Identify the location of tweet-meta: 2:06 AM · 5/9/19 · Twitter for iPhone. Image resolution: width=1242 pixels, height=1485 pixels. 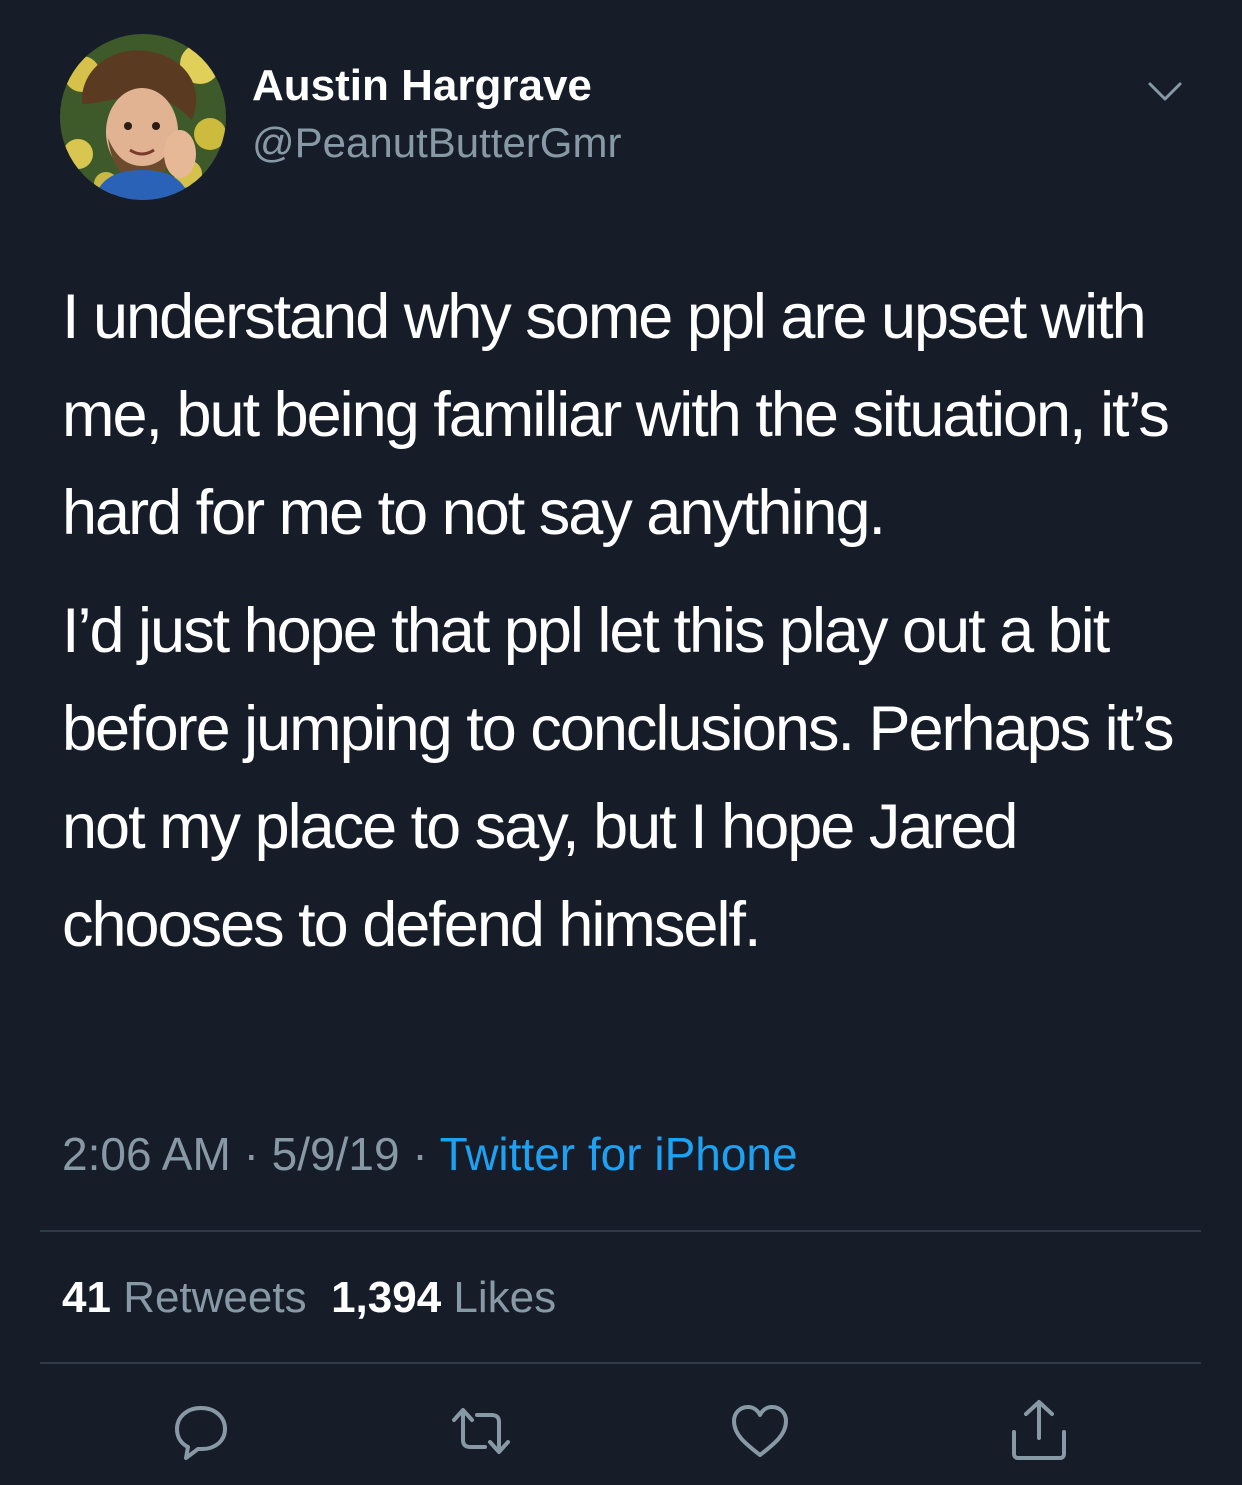
(430, 1154).